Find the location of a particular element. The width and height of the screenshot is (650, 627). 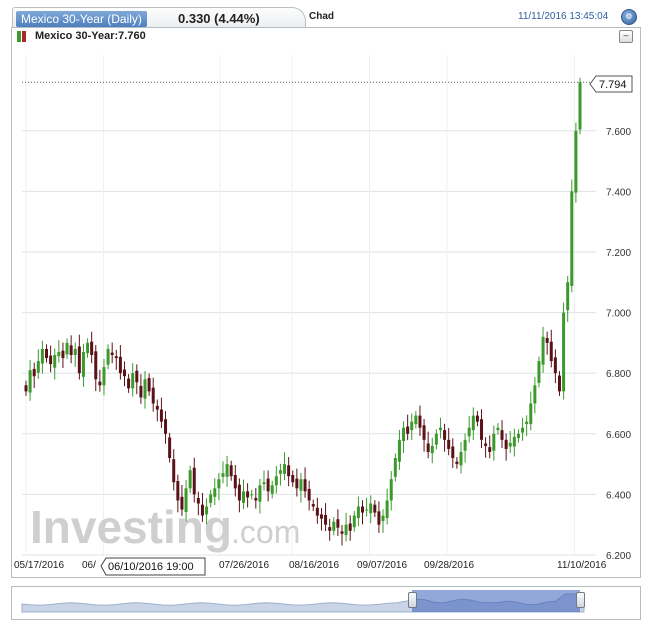

y-tick-label: 6.600 is located at coordinates (618, 435).